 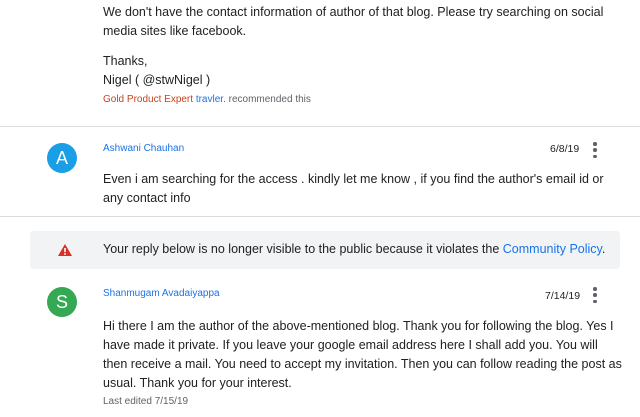 I want to click on avatar-letter: A, so click(x=61, y=157).